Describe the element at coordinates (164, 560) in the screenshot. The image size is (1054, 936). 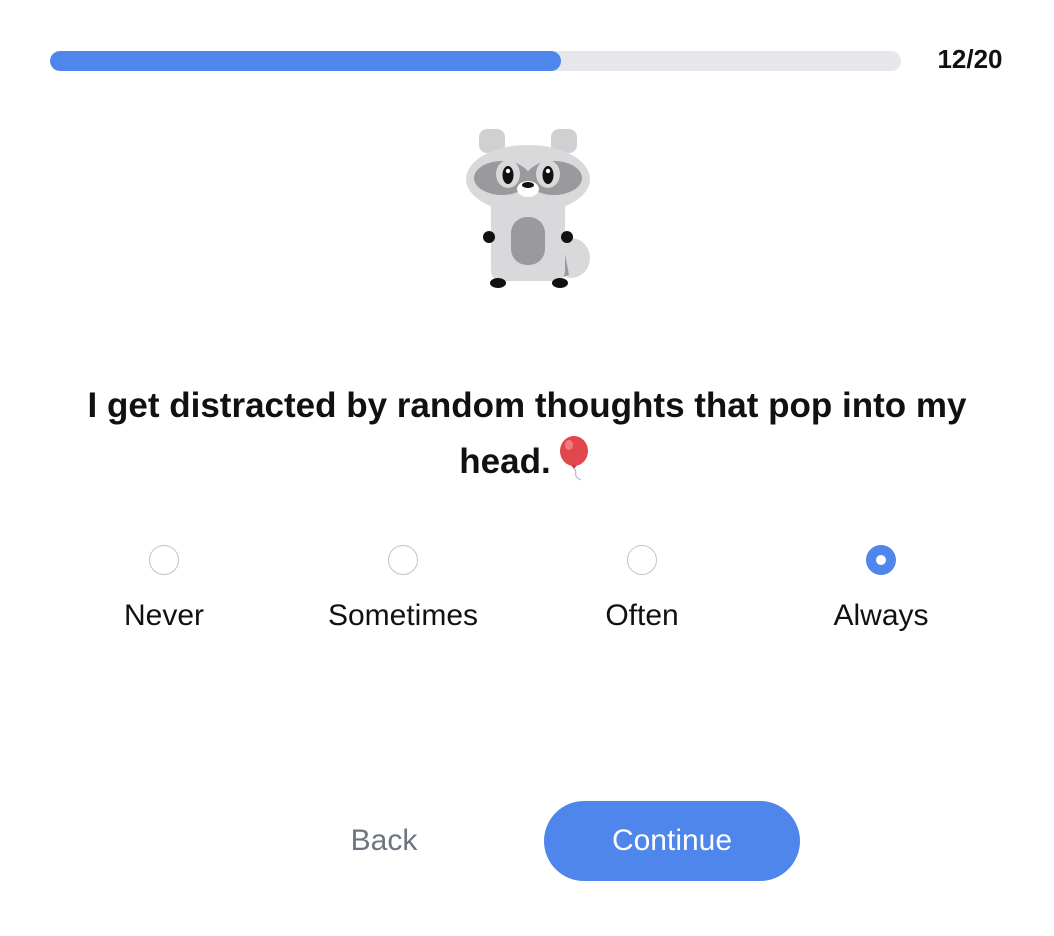
I see `radio-never` at that location.